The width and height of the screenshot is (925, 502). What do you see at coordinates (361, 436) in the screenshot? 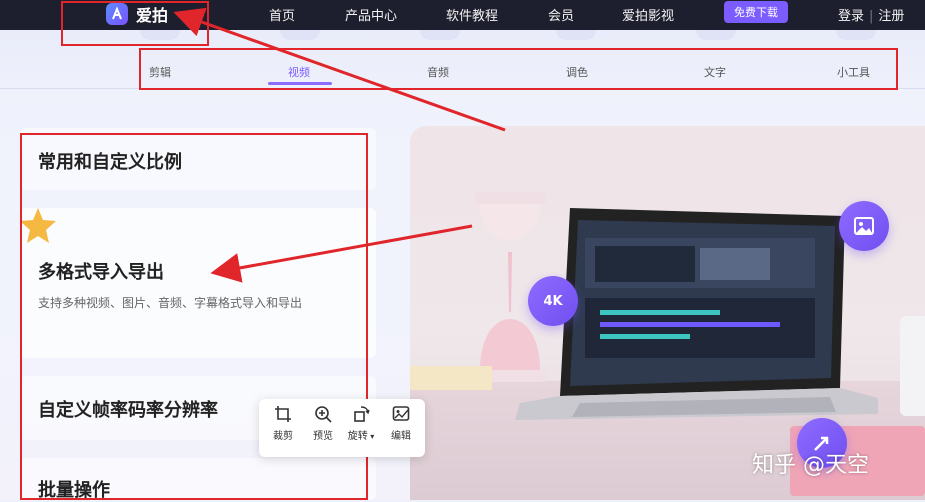
I see `rotate-label: 旋转 ▾` at bounding box center [361, 436].